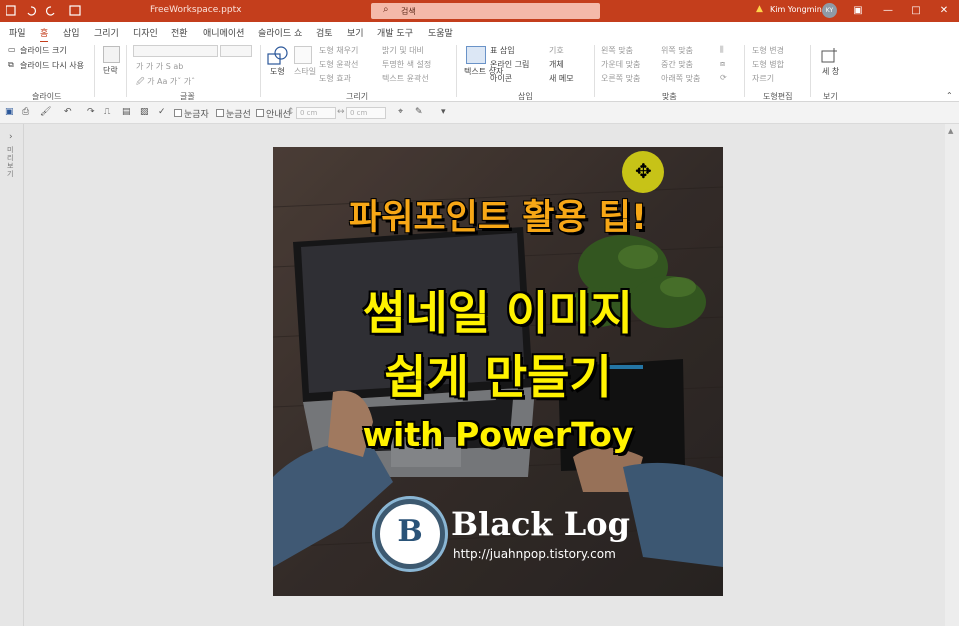 The width and height of the screenshot is (959, 626). Describe the element at coordinates (236, 51) in the screenshot. I see `font-size-combo` at that location.